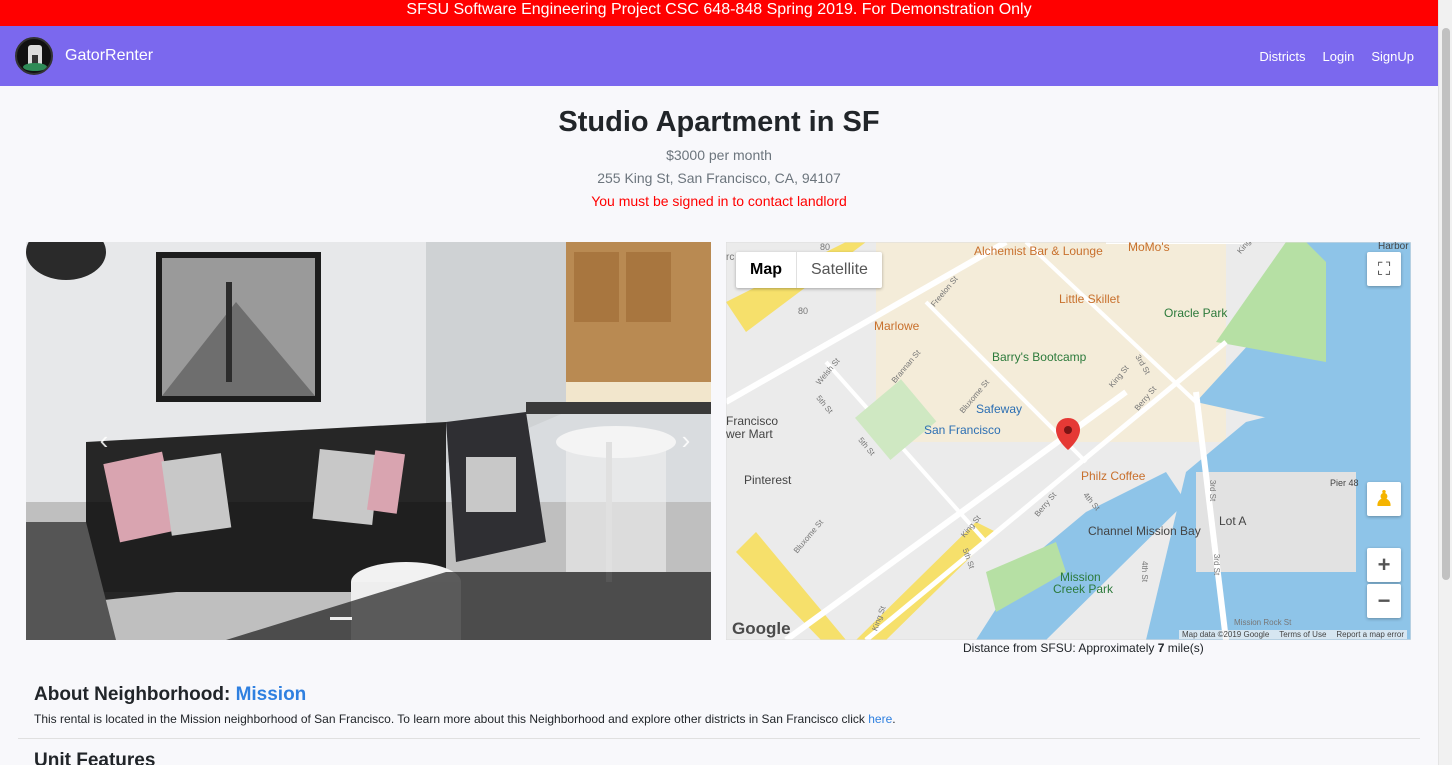  I want to click on chevron-right-icon: ›, so click(686, 440).